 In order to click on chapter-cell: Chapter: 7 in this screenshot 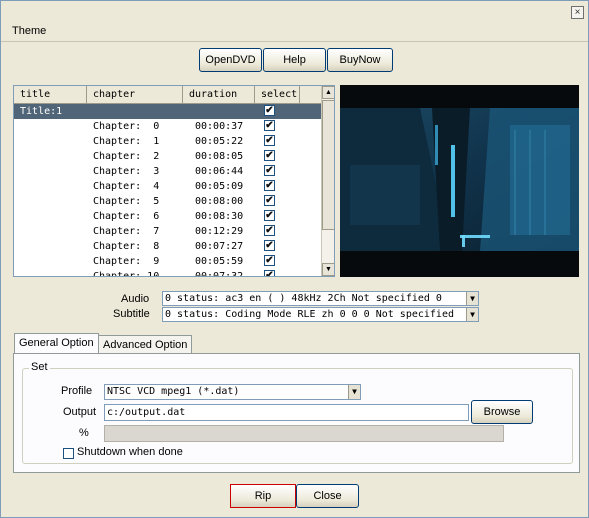, I will do `click(126, 231)`.